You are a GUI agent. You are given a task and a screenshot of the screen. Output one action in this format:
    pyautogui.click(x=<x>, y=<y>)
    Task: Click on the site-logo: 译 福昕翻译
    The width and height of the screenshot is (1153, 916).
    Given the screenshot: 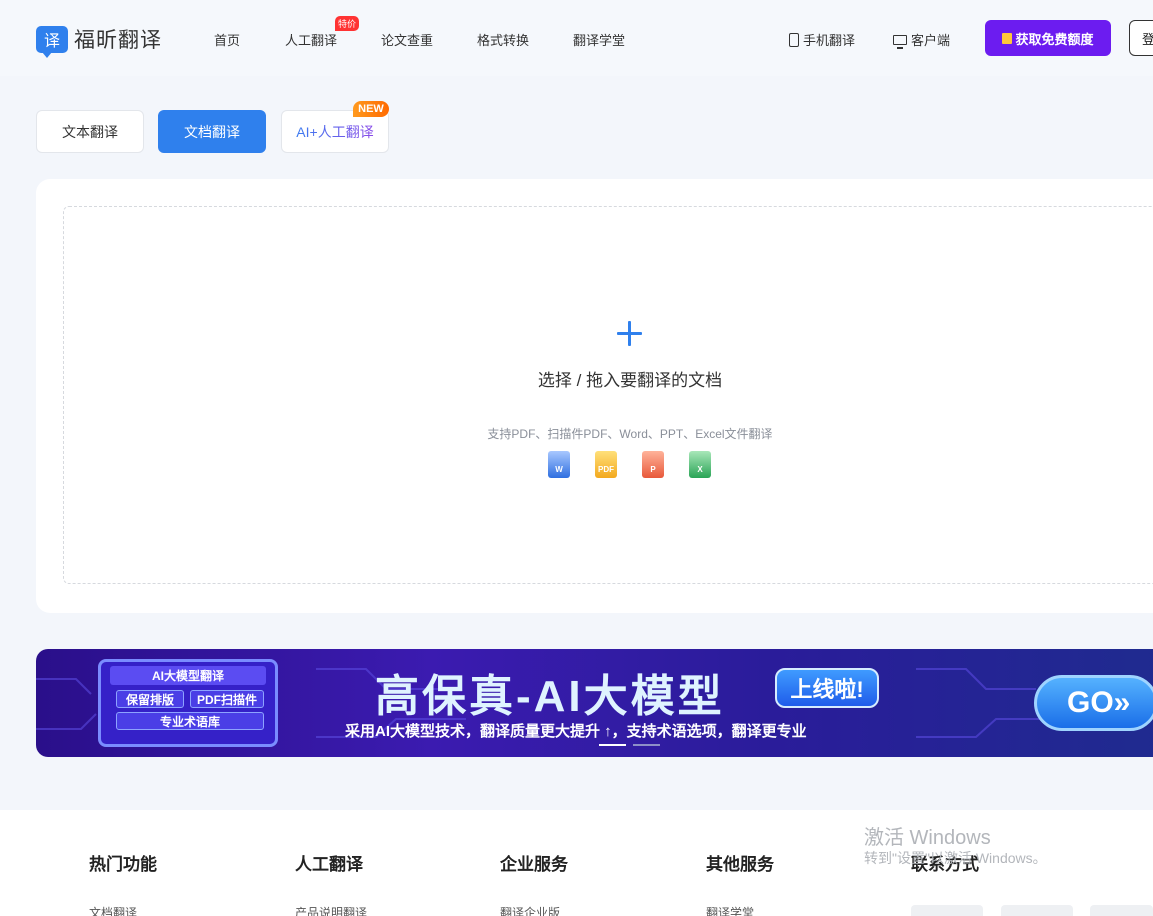 What is the action you would take?
    pyautogui.click(x=99, y=41)
    